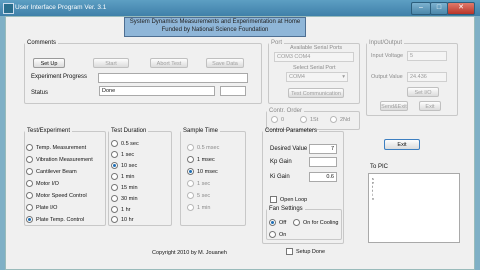 Image resolution: width=480 pixels, height=270 pixels. I want to click on test-option-cantilever-beam: Cantilever Beam, so click(51, 171).